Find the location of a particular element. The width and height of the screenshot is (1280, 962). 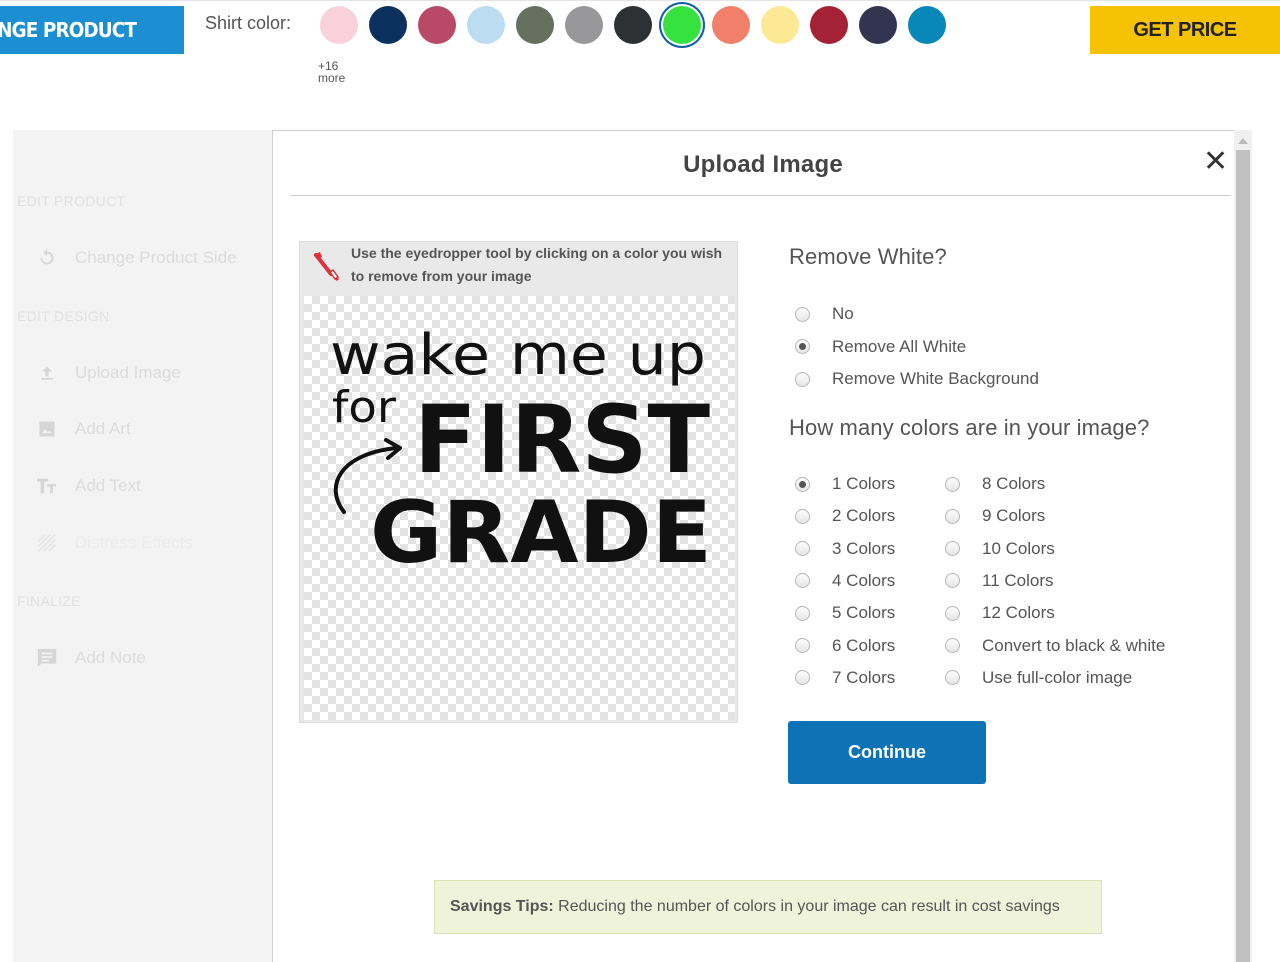

scrollbar-thumb is located at coordinates (1243, 556).